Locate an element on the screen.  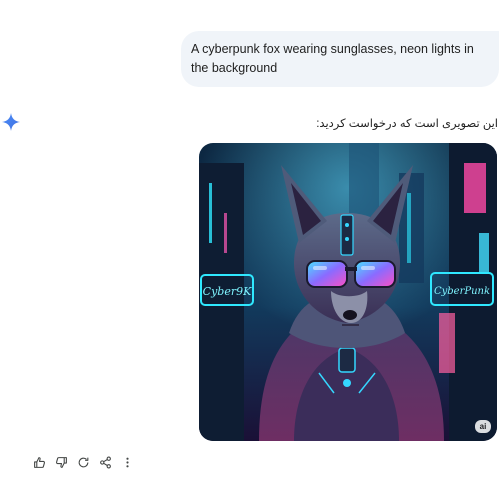
ai-badge: ai is located at coordinates (483, 426).